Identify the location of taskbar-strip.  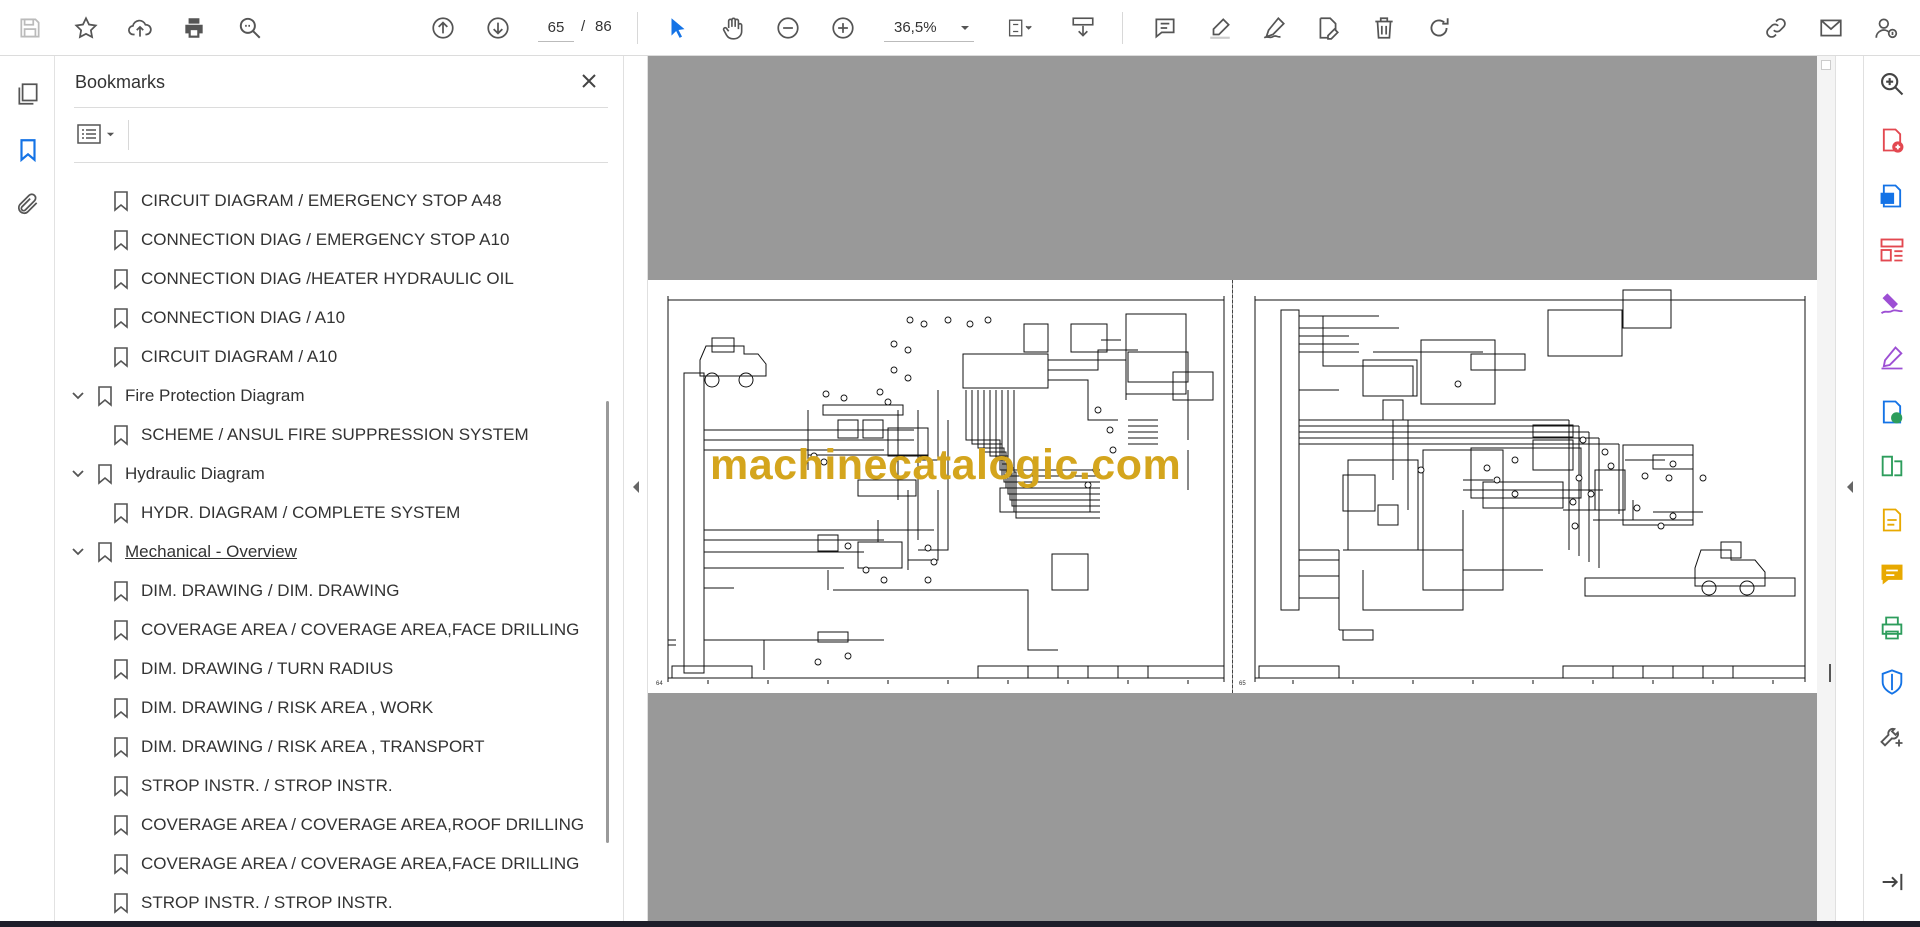
(960, 924).